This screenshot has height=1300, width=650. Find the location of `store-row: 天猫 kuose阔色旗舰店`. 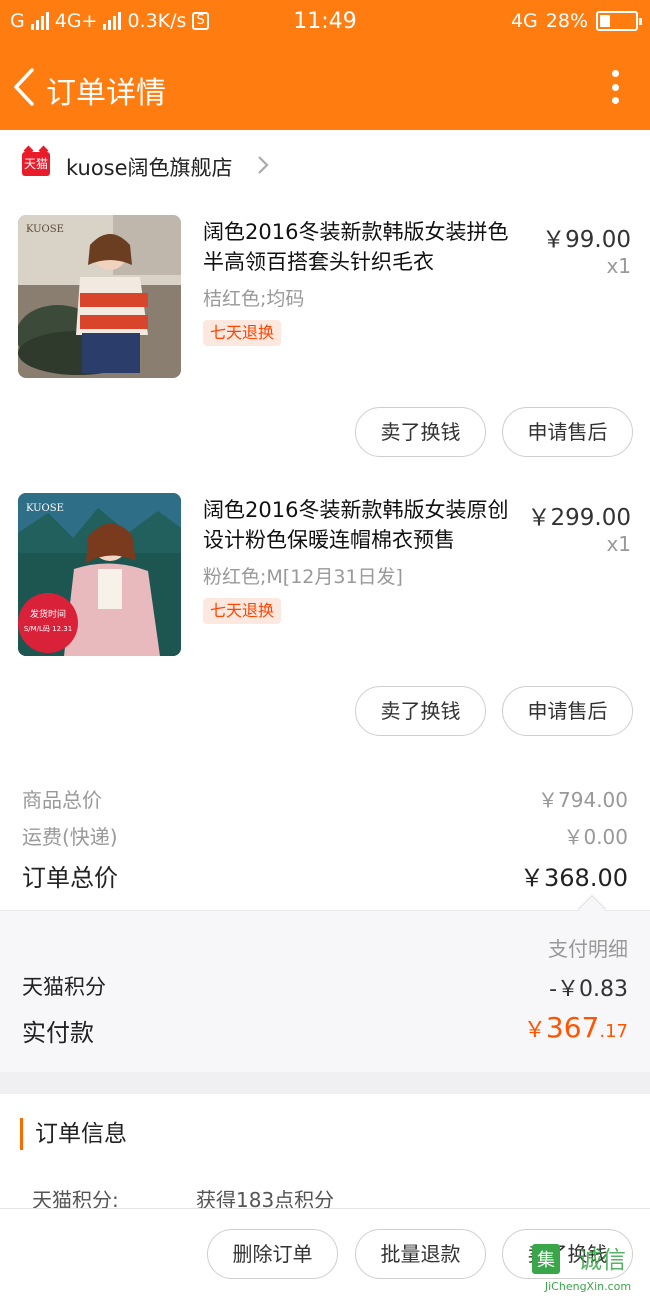

store-row: 天猫 kuose阔色旗舰店 is located at coordinates (325, 165).